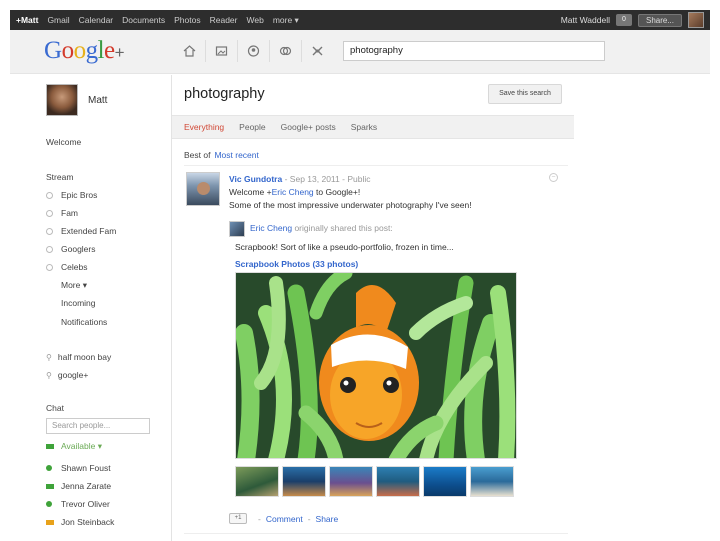  Describe the element at coordinates (224, 20) in the screenshot. I see `top-nav-reader: Reader` at that location.